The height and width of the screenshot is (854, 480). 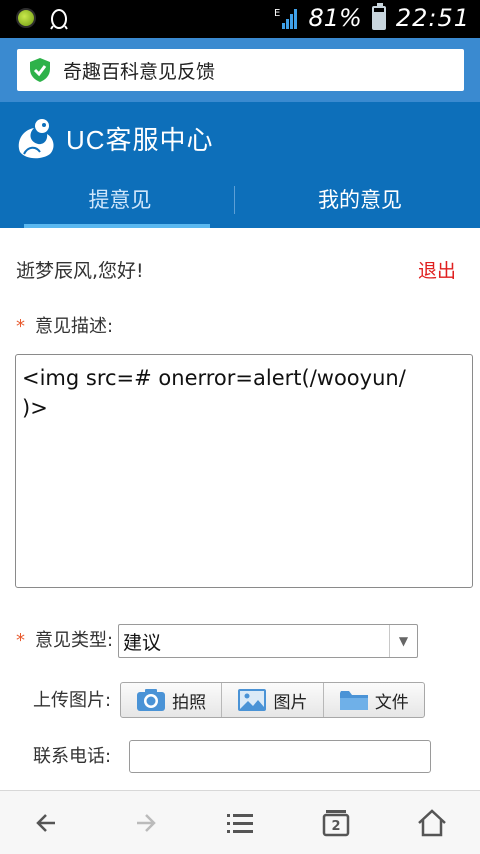 What do you see at coordinates (432, 18) in the screenshot?
I see `clock: 22:51` at bounding box center [432, 18].